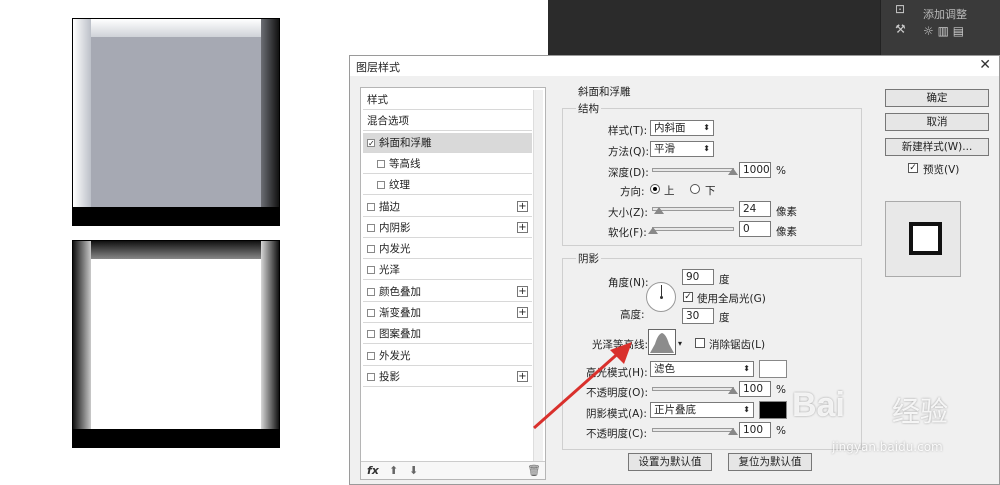 The image size is (1000, 485). Describe the element at coordinates (447, 356) in the screenshot. I see `style-list-item: 外发光` at that location.